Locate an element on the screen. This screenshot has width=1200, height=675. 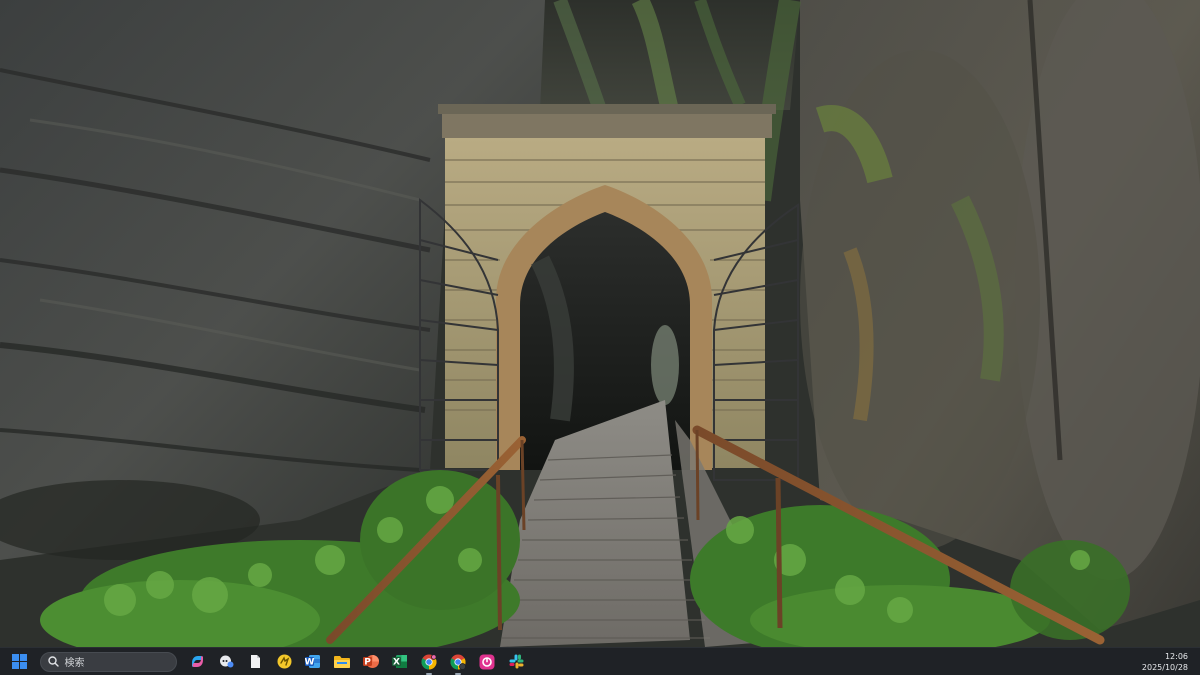
taskbar-app-file-explorer is located at coordinates (342, 662).